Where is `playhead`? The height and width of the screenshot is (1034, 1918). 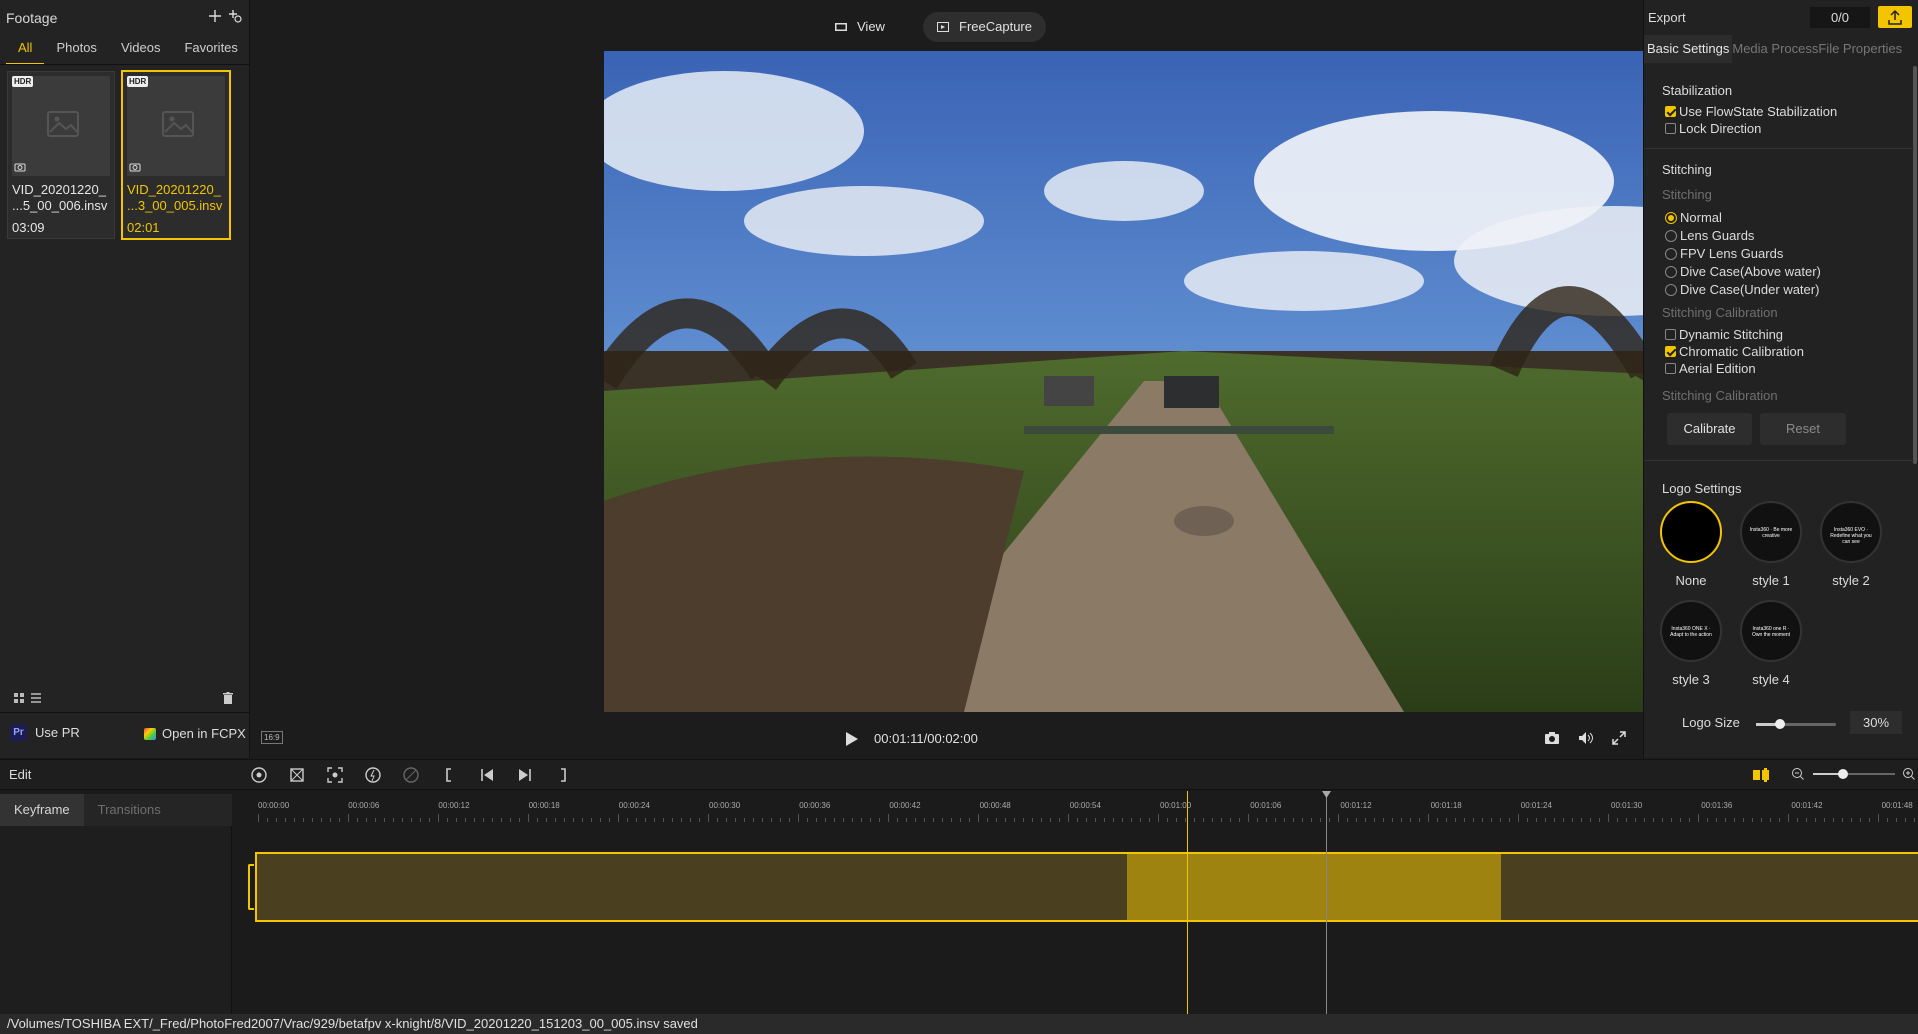 playhead is located at coordinates (1187, 903).